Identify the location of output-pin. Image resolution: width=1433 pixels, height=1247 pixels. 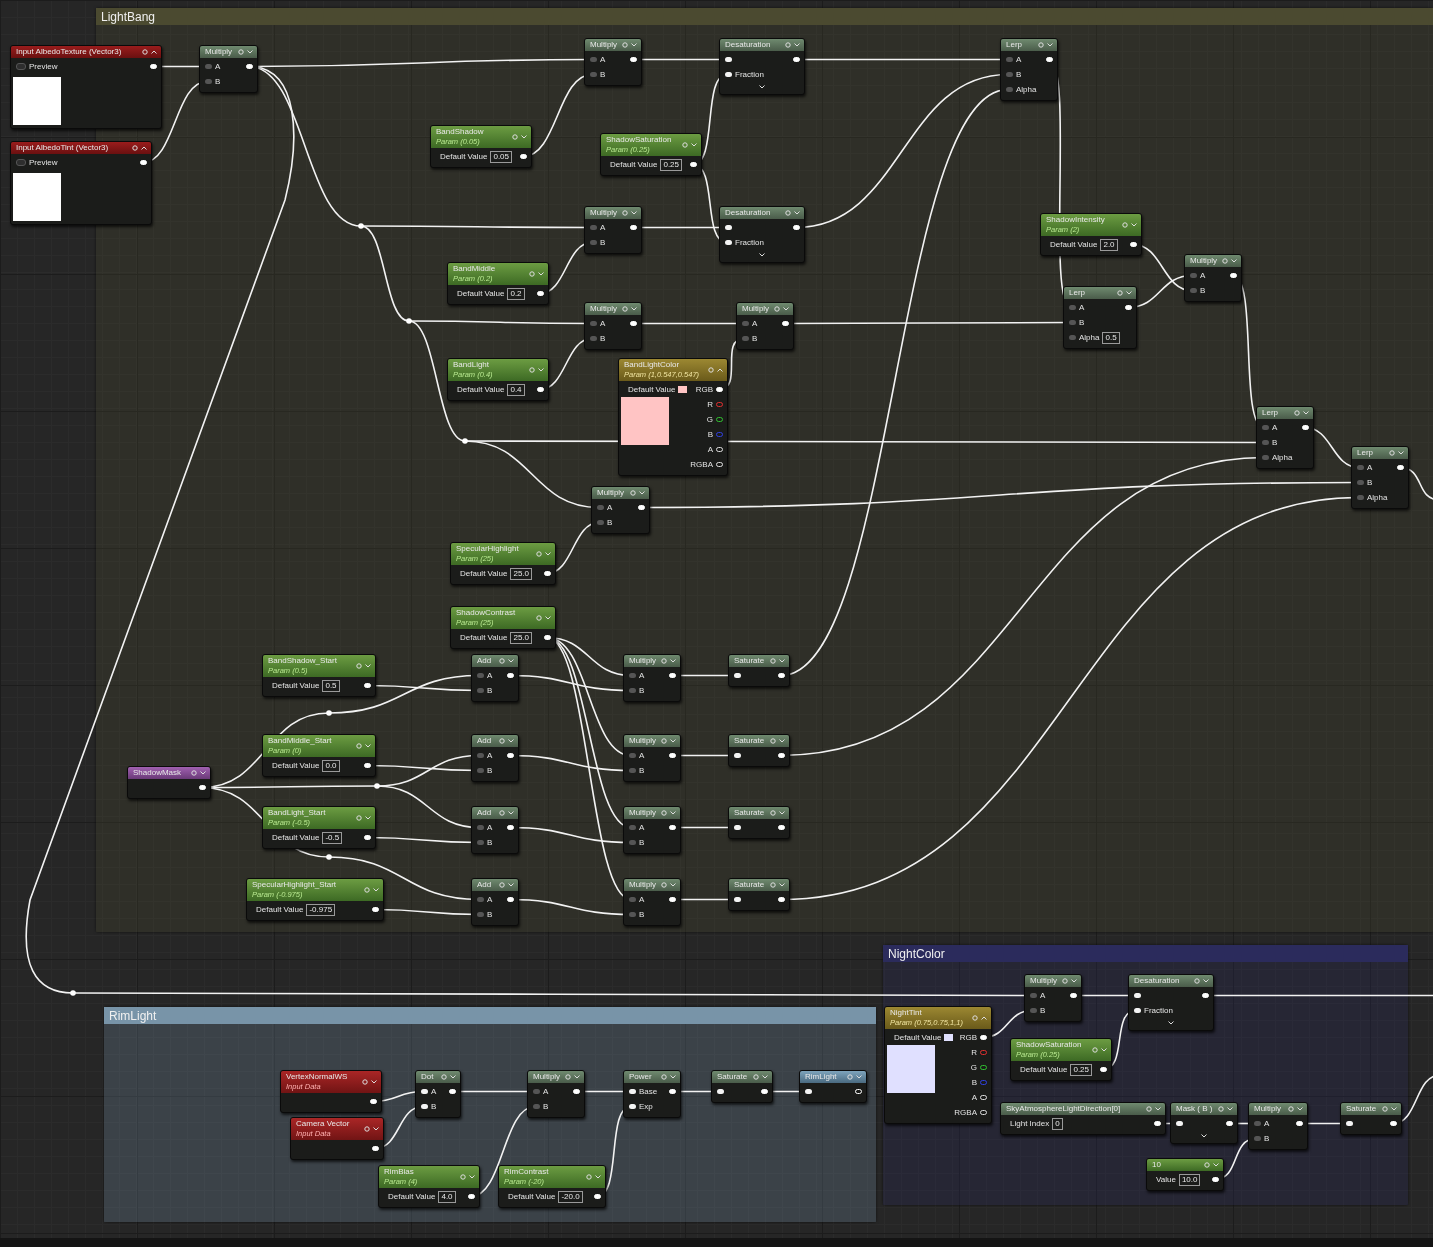
(719, 419).